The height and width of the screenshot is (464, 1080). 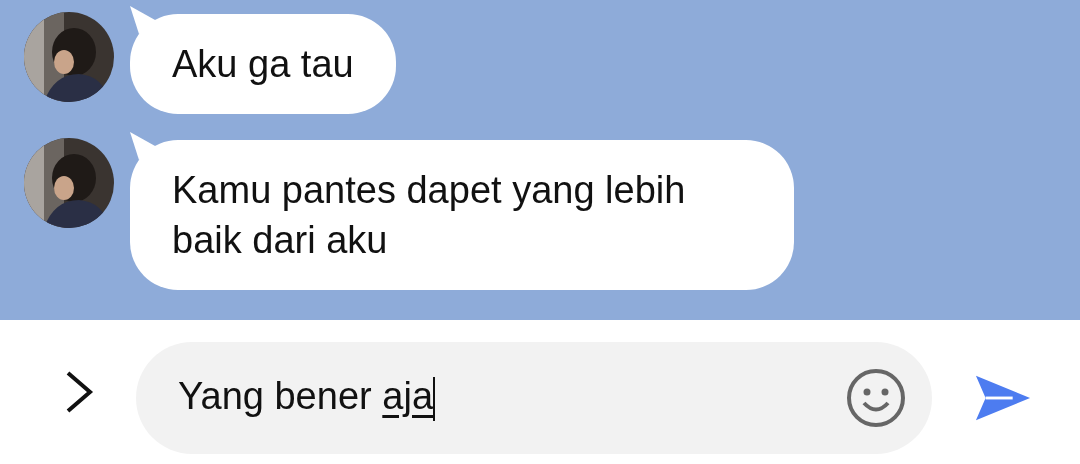 What do you see at coordinates (79, 392) in the screenshot?
I see `chevron-icon` at bounding box center [79, 392].